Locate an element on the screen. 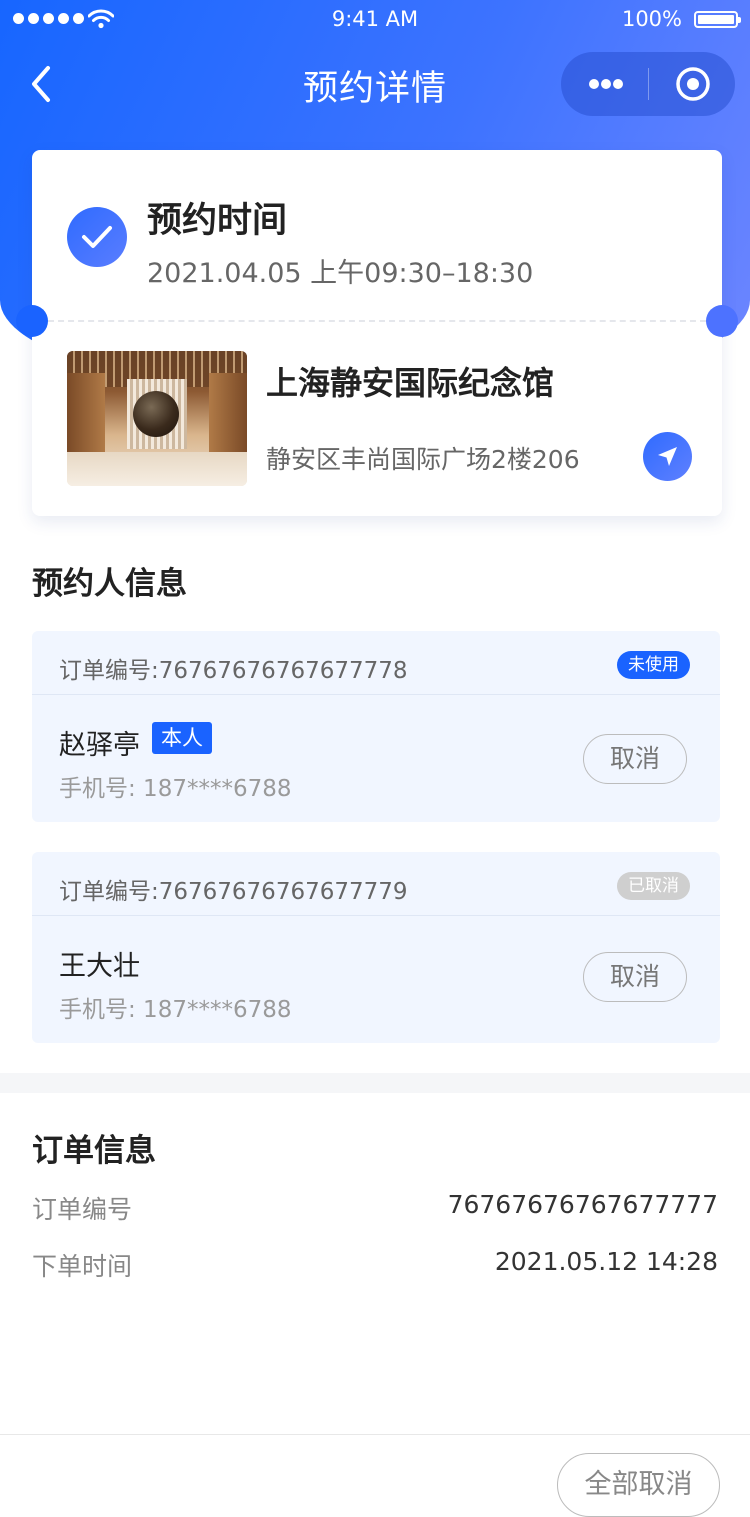  check-circle-icon is located at coordinates (97, 237).